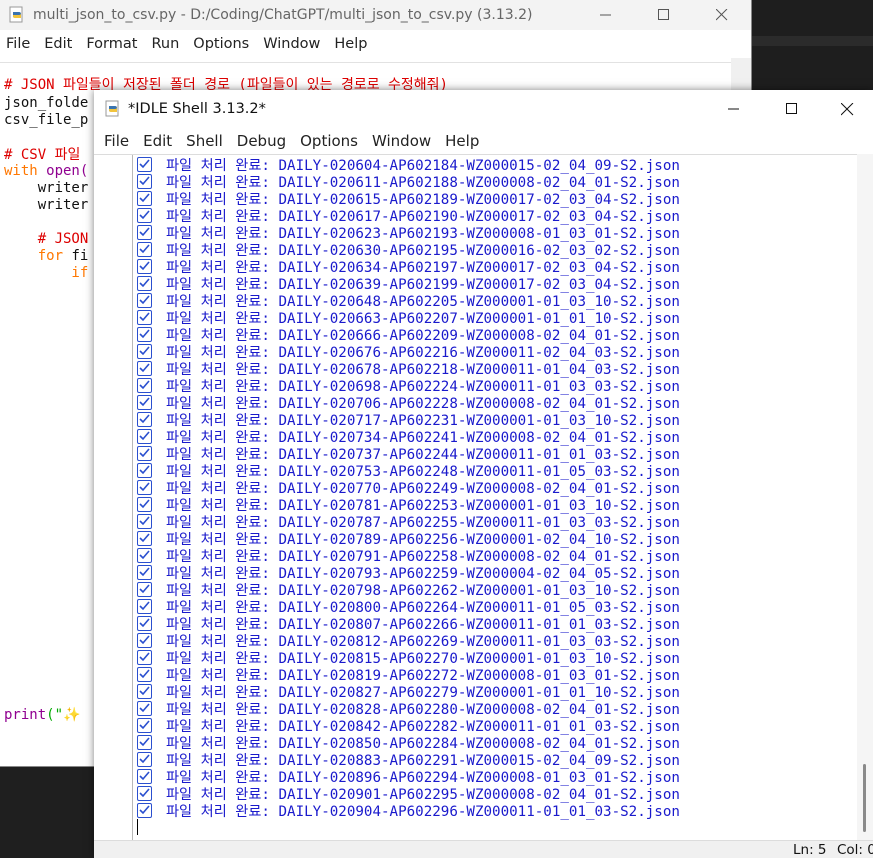  Describe the element at coordinates (483, 849) in the screenshot. I see `status-bar: Ln: 5 Col: 0` at that location.